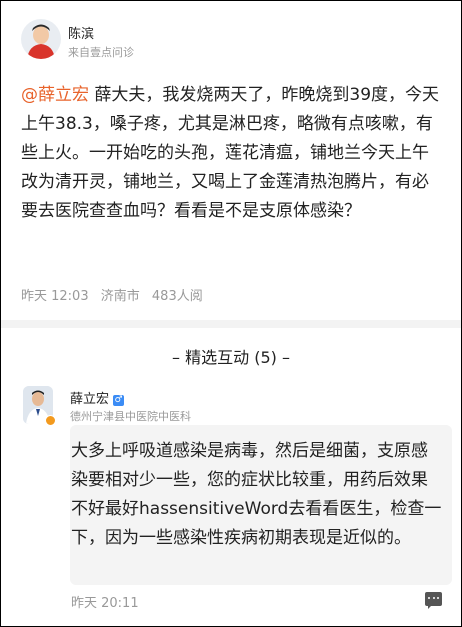 This screenshot has width=462, height=627. What do you see at coordinates (55, 95) in the screenshot?
I see `mention-link: @薛立宏` at bounding box center [55, 95].